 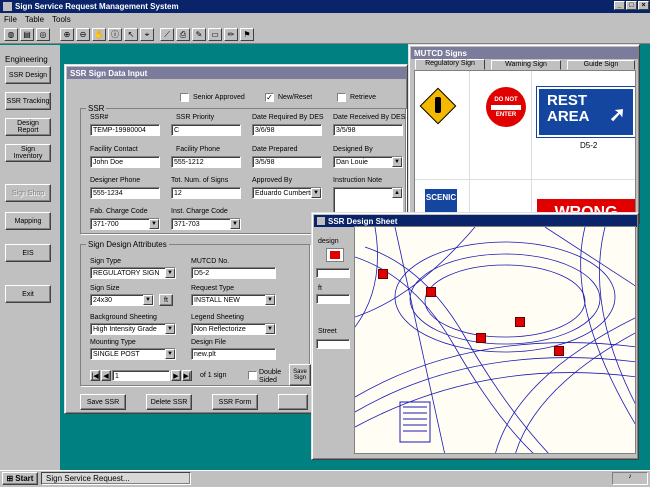 What do you see at coordinates (643, 5) in the screenshot?
I see `close-icon: ×` at bounding box center [643, 5].